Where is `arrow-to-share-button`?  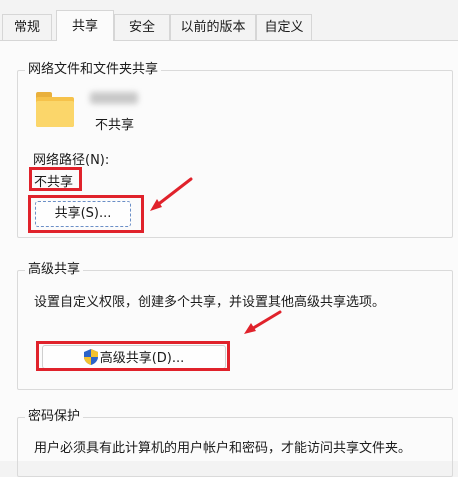
arrow-to-share-button is located at coordinates (171, 194).